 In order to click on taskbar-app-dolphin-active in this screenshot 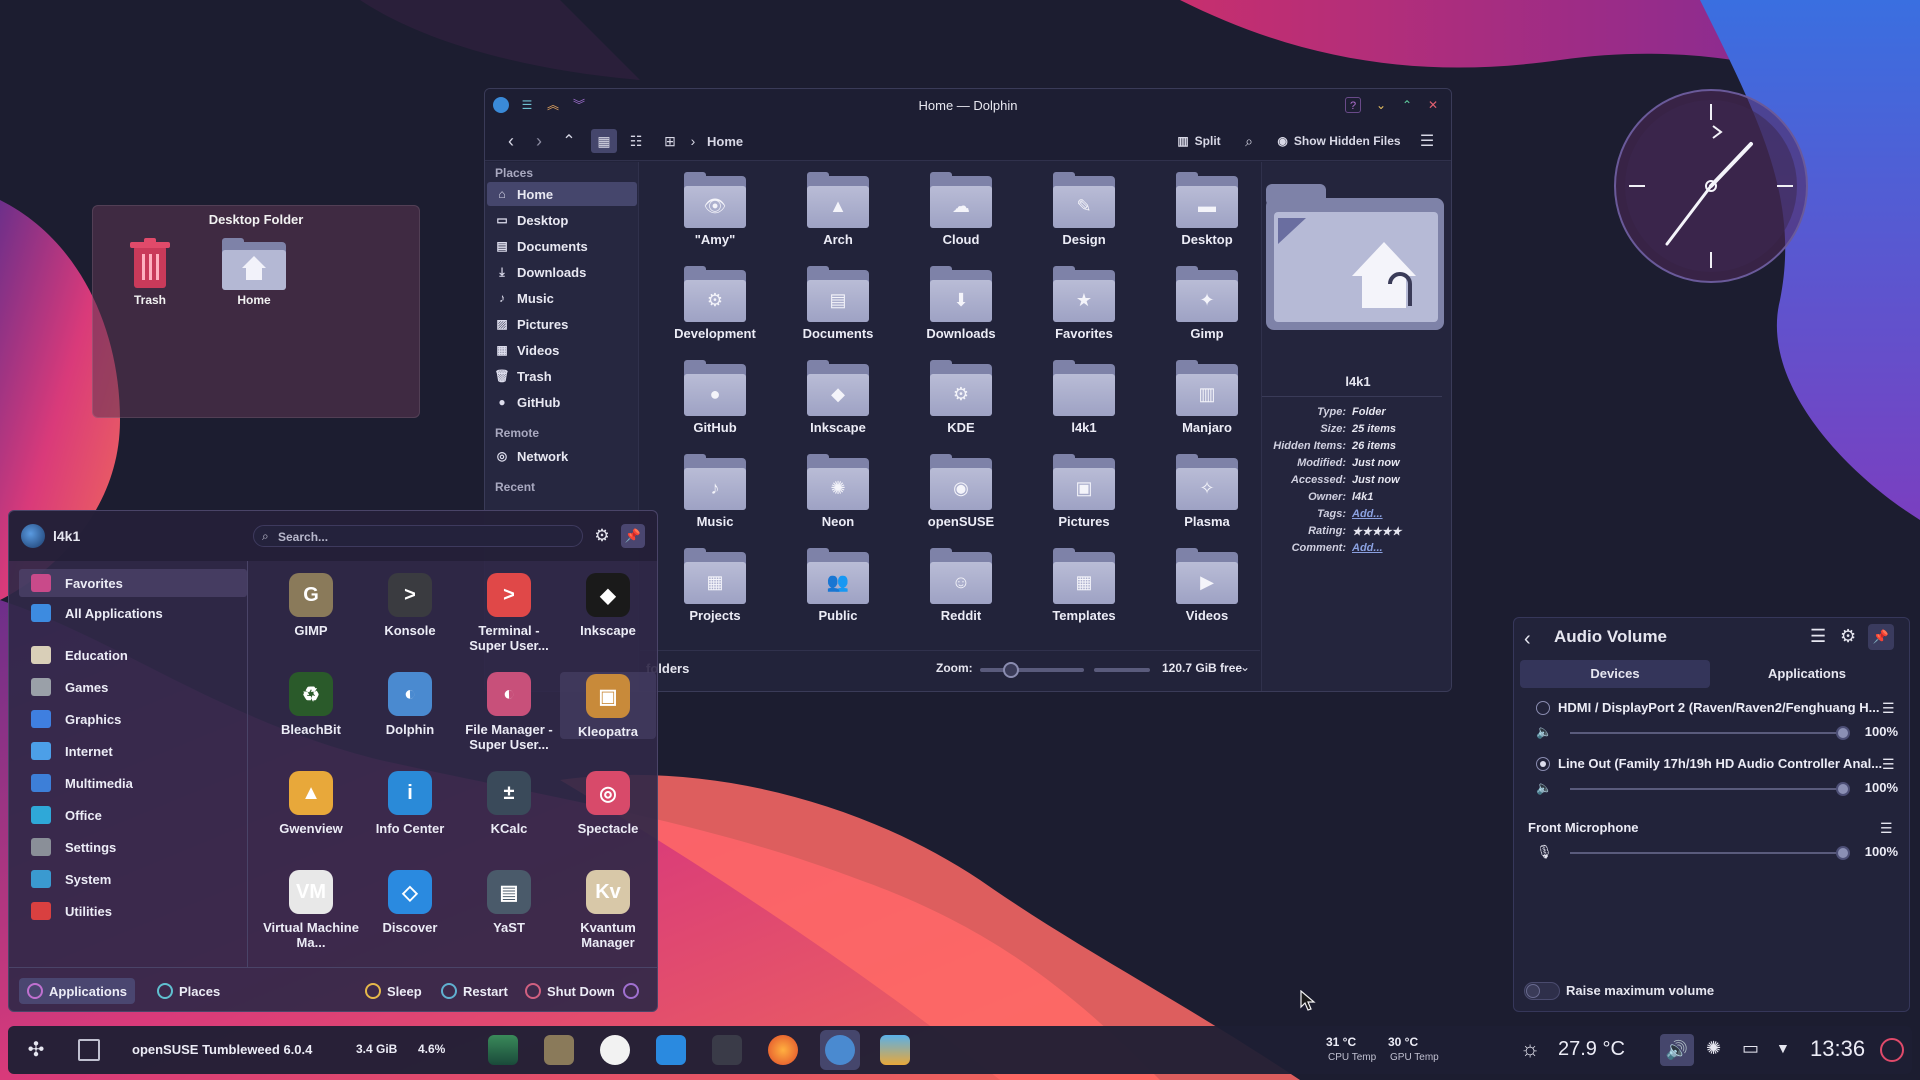, I will do `click(840, 1050)`.